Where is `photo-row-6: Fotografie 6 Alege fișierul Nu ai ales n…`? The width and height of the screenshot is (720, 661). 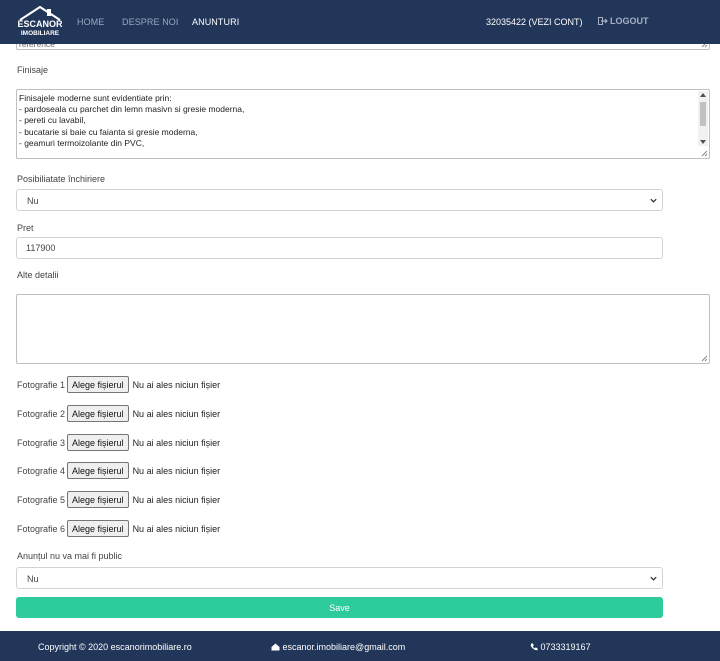 photo-row-6: Fotografie 6 Alege fișierul Nu ai ales n… is located at coordinates (118, 528).